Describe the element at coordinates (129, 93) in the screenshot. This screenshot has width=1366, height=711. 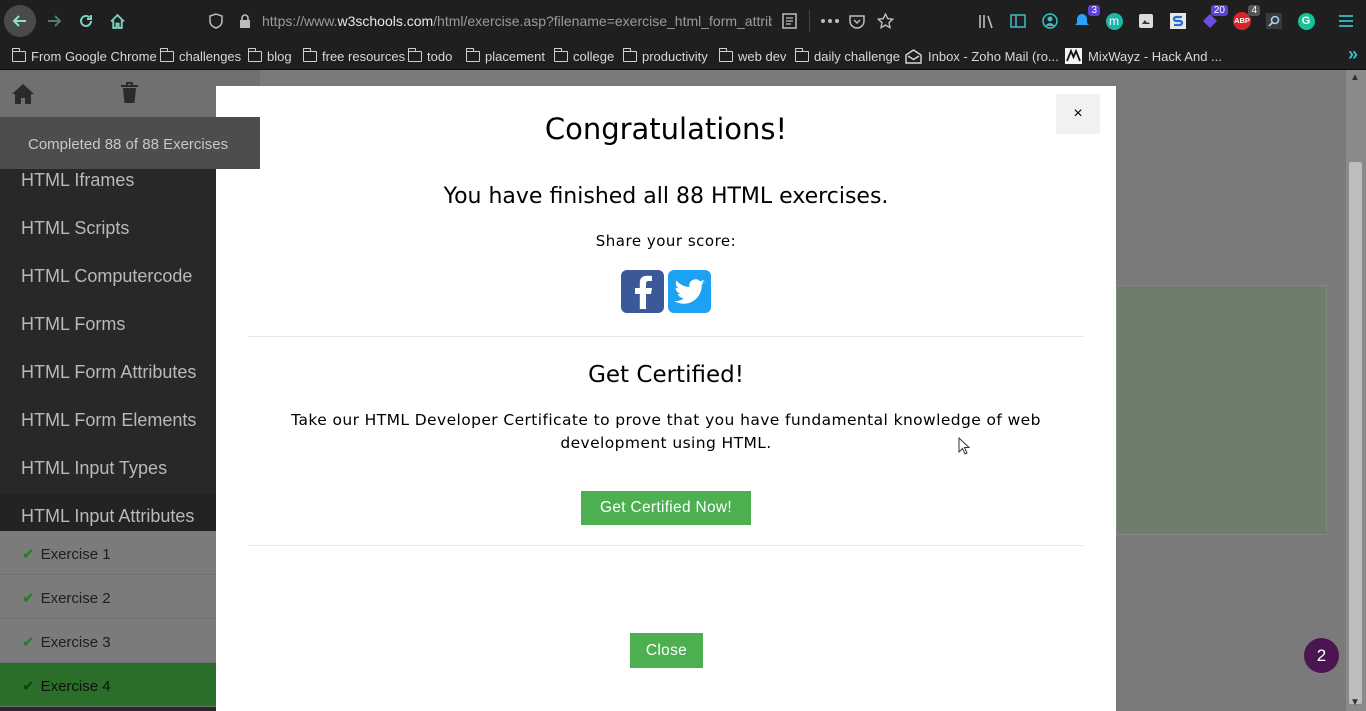
I see `trash-icon` at that location.